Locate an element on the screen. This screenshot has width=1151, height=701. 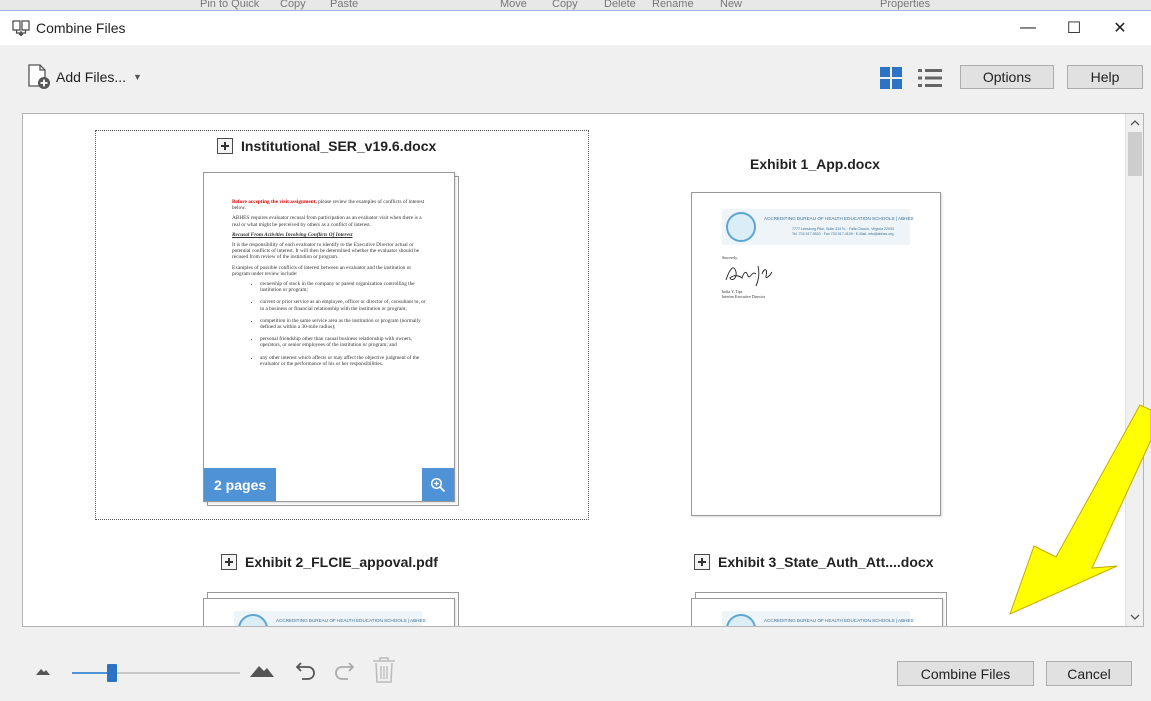
slider-track-rest is located at coordinates (178, 673).